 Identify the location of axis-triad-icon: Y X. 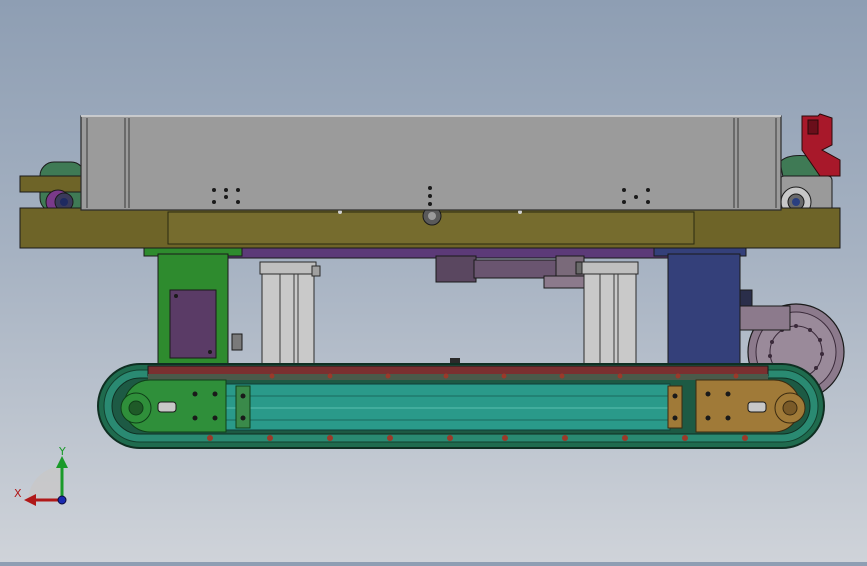
(41, 475).